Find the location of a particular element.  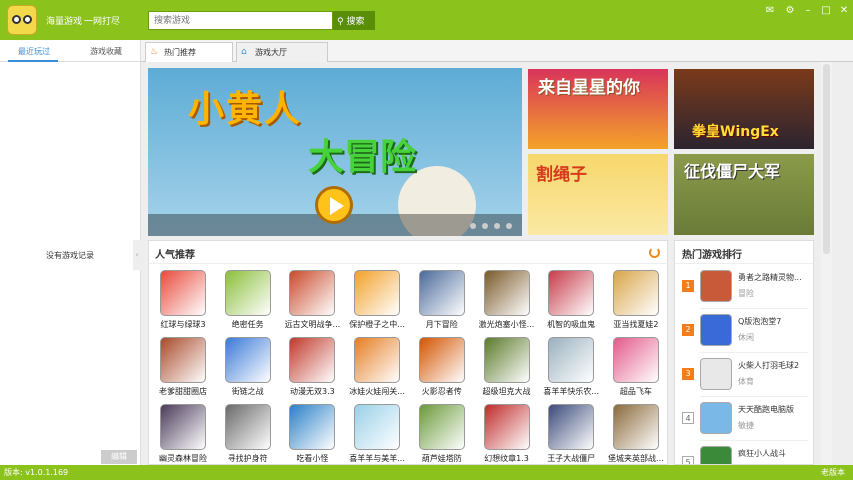

tab-game-hall: ⌂ 游戏大厅 is located at coordinates (282, 52).